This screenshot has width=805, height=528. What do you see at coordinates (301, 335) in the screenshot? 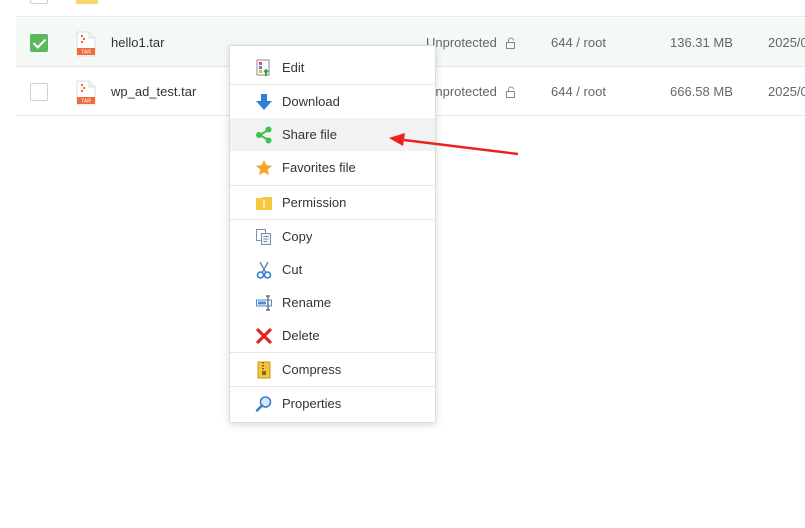
I see `menu-item-label: Delete` at bounding box center [301, 335].